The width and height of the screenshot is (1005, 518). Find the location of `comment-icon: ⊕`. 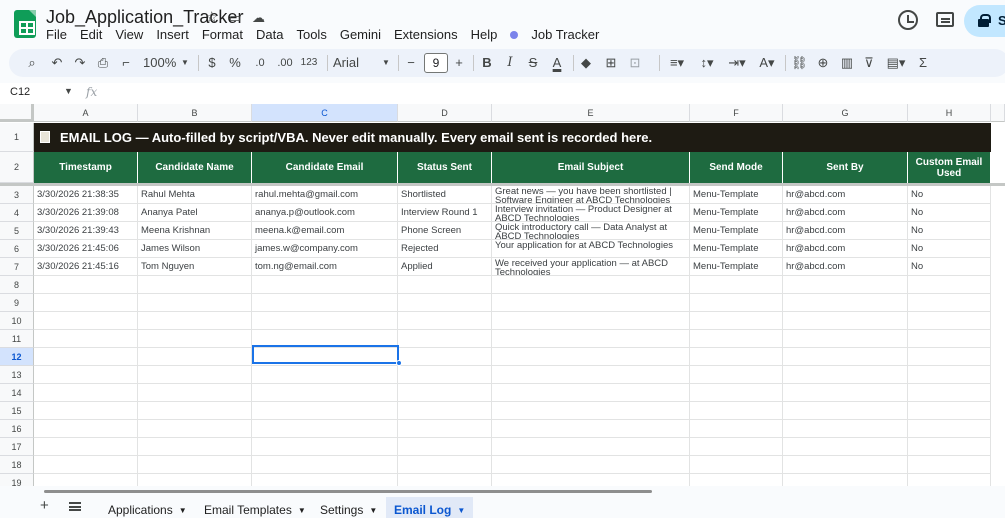

comment-icon: ⊕ is located at coordinates (823, 63).